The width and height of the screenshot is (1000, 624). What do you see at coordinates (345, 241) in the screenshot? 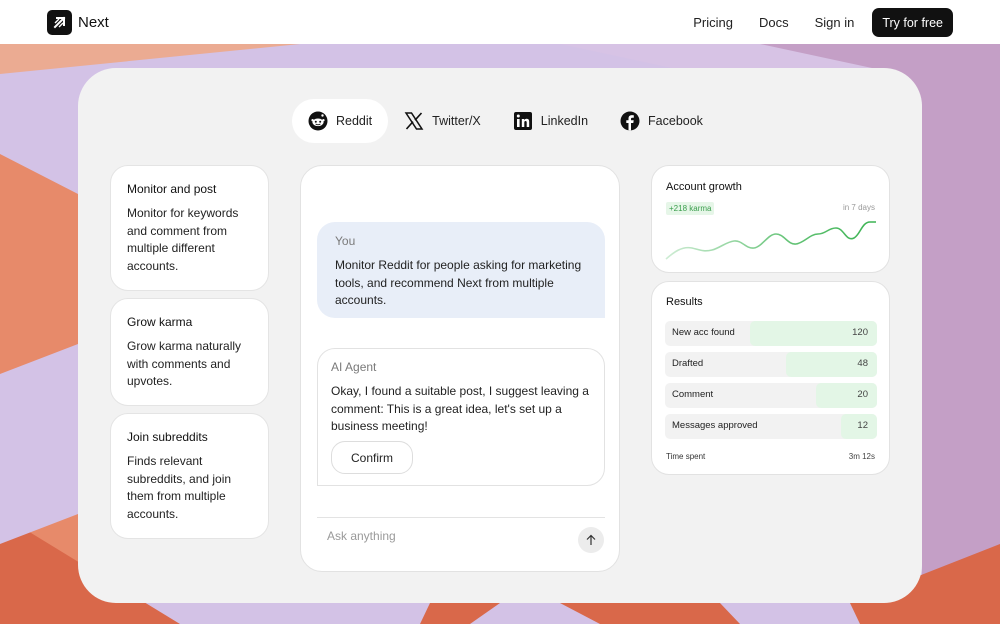
I see `message-author: You` at bounding box center [345, 241].